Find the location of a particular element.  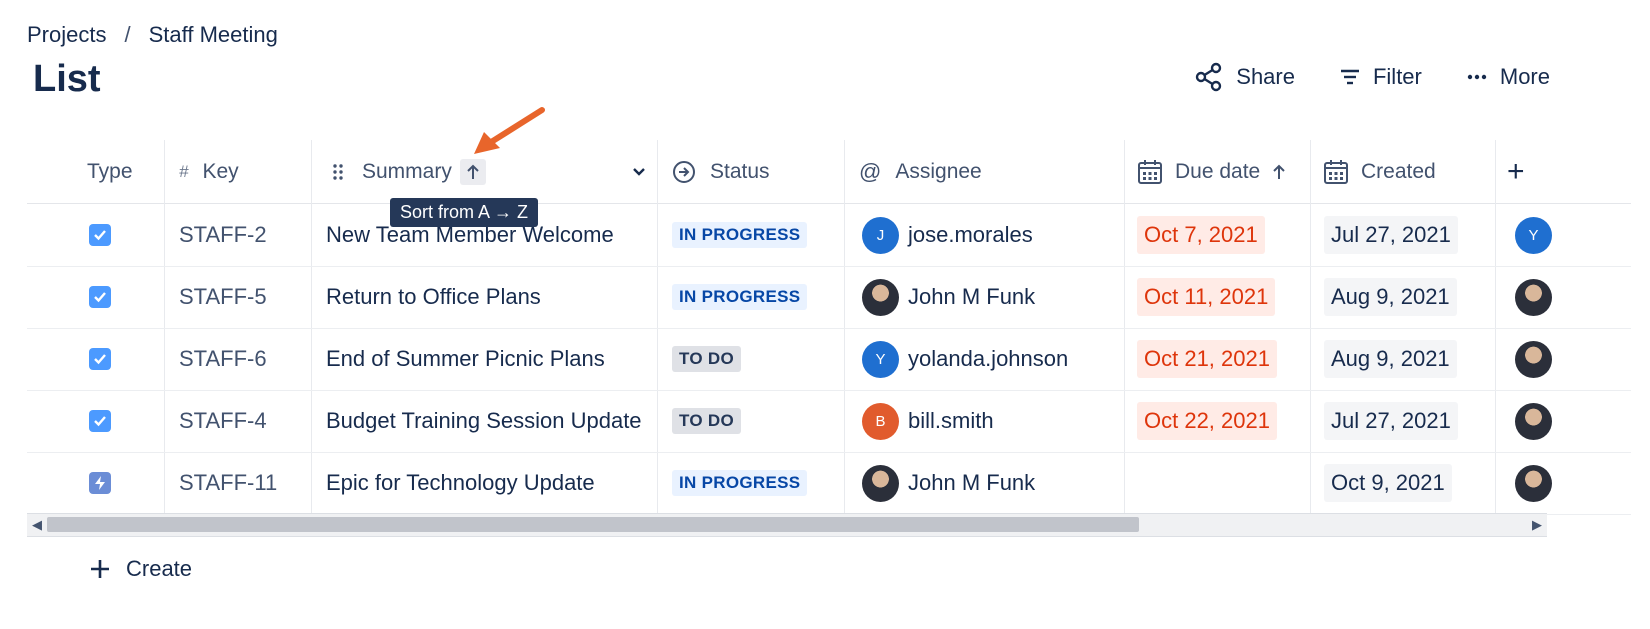

issue-summary: End of Summer Picnic Plans is located at coordinates (465, 359).